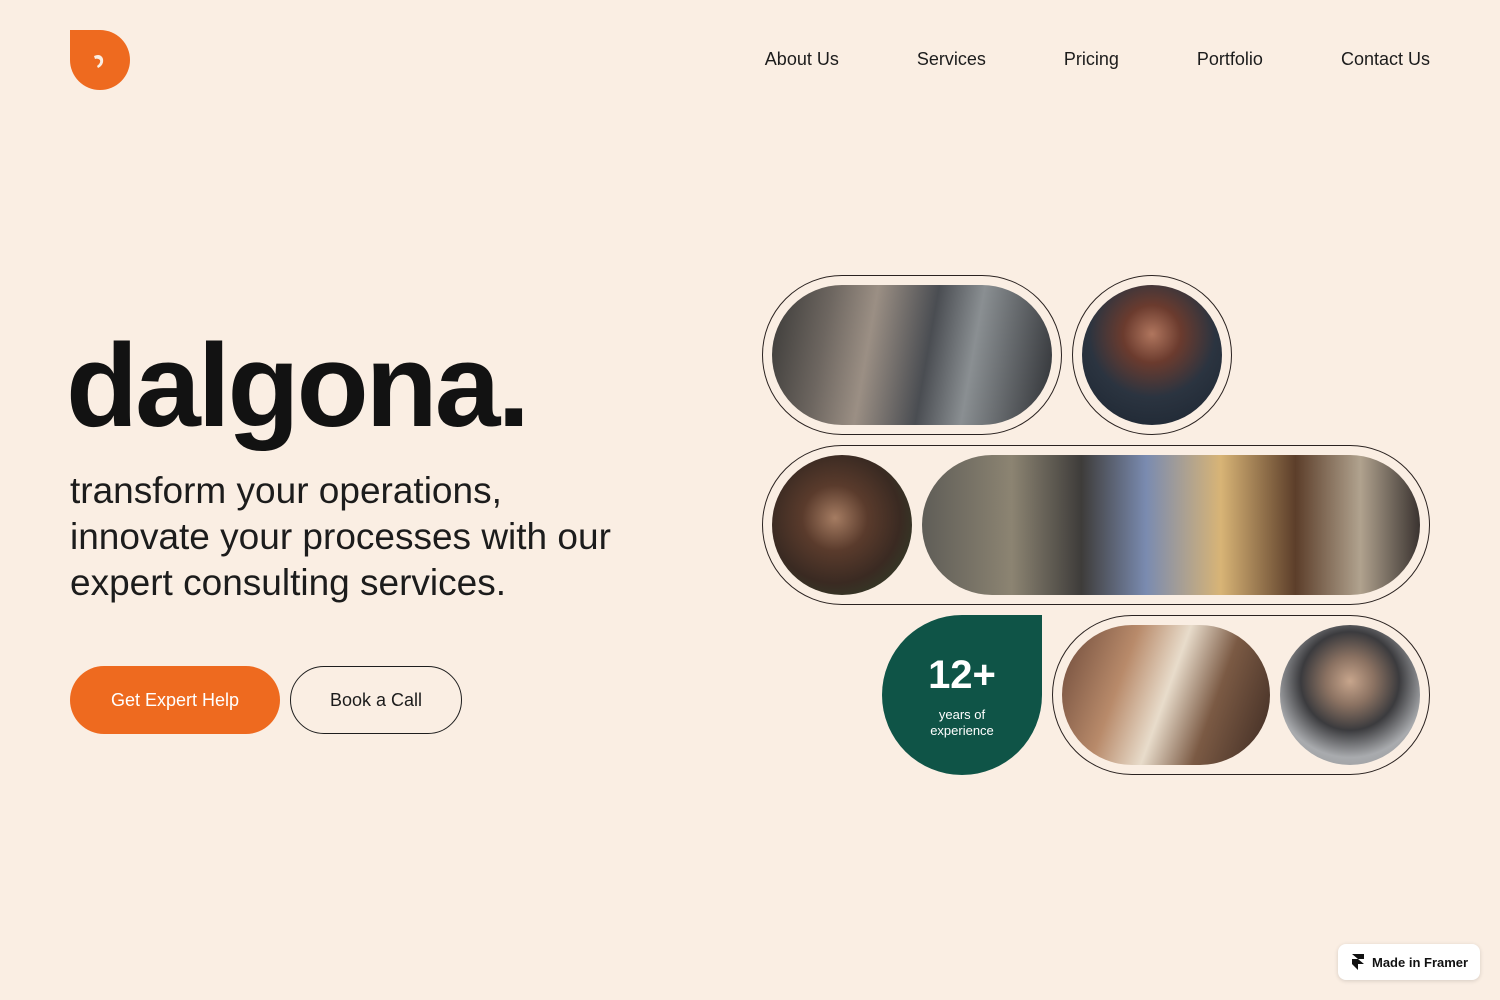 The image size is (1500, 1000). I want to click on man-beanie-photo, so click(1350, 695).